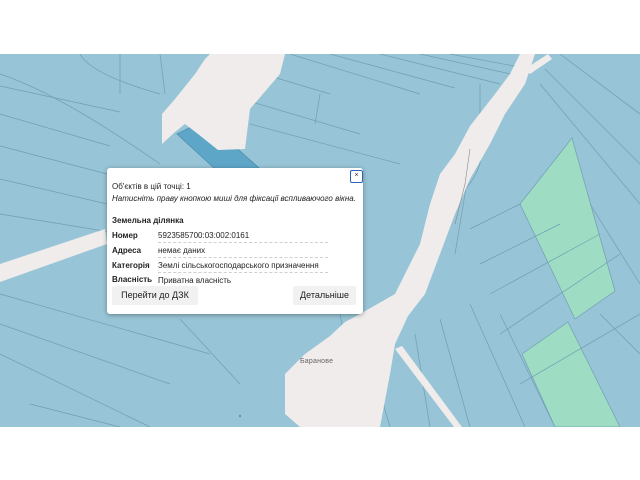 The width and height of the screenshot is (640, 480). I want to click on close-icon: ×, so click(356, 176).